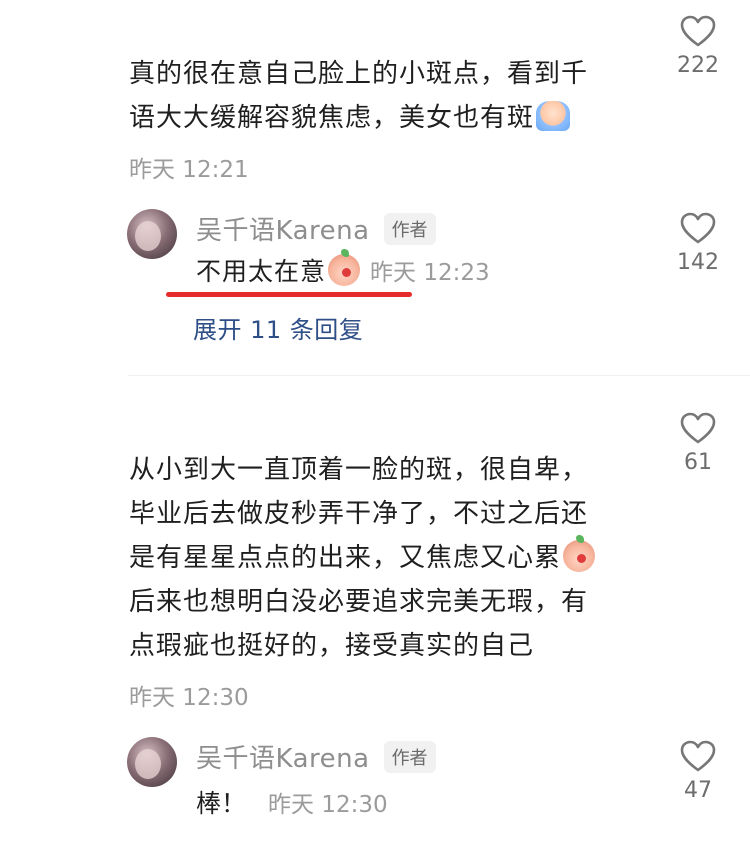  Describe the element at coordinates (359, 470) in the screenshot. I see `comment-2-line-1: 从小到大一直顶着一脸的斑，很自卑，` at that location.